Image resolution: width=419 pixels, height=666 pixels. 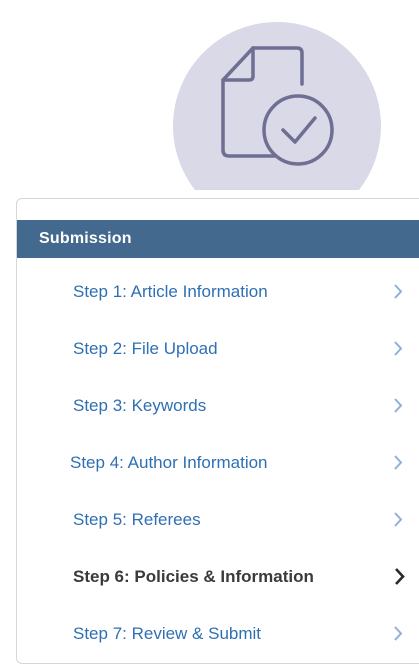 What do you see at coordinates (167, 633) in the screenshot?
I see `step-label: Step 7: Review & Submit` at bounding box center [167, 633].